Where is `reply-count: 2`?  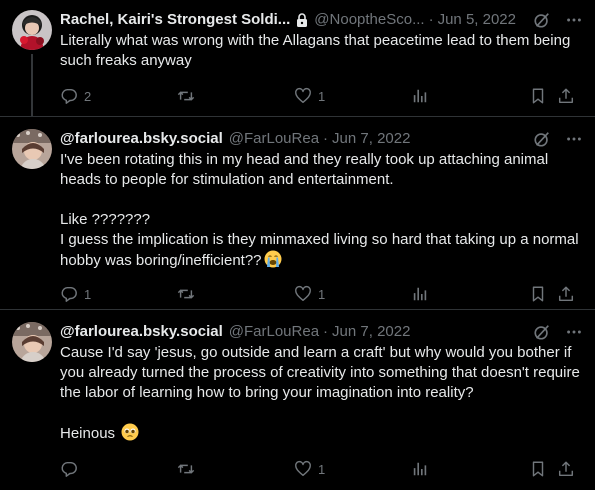 reply-count: 2 is located at coordinates (88, 96).